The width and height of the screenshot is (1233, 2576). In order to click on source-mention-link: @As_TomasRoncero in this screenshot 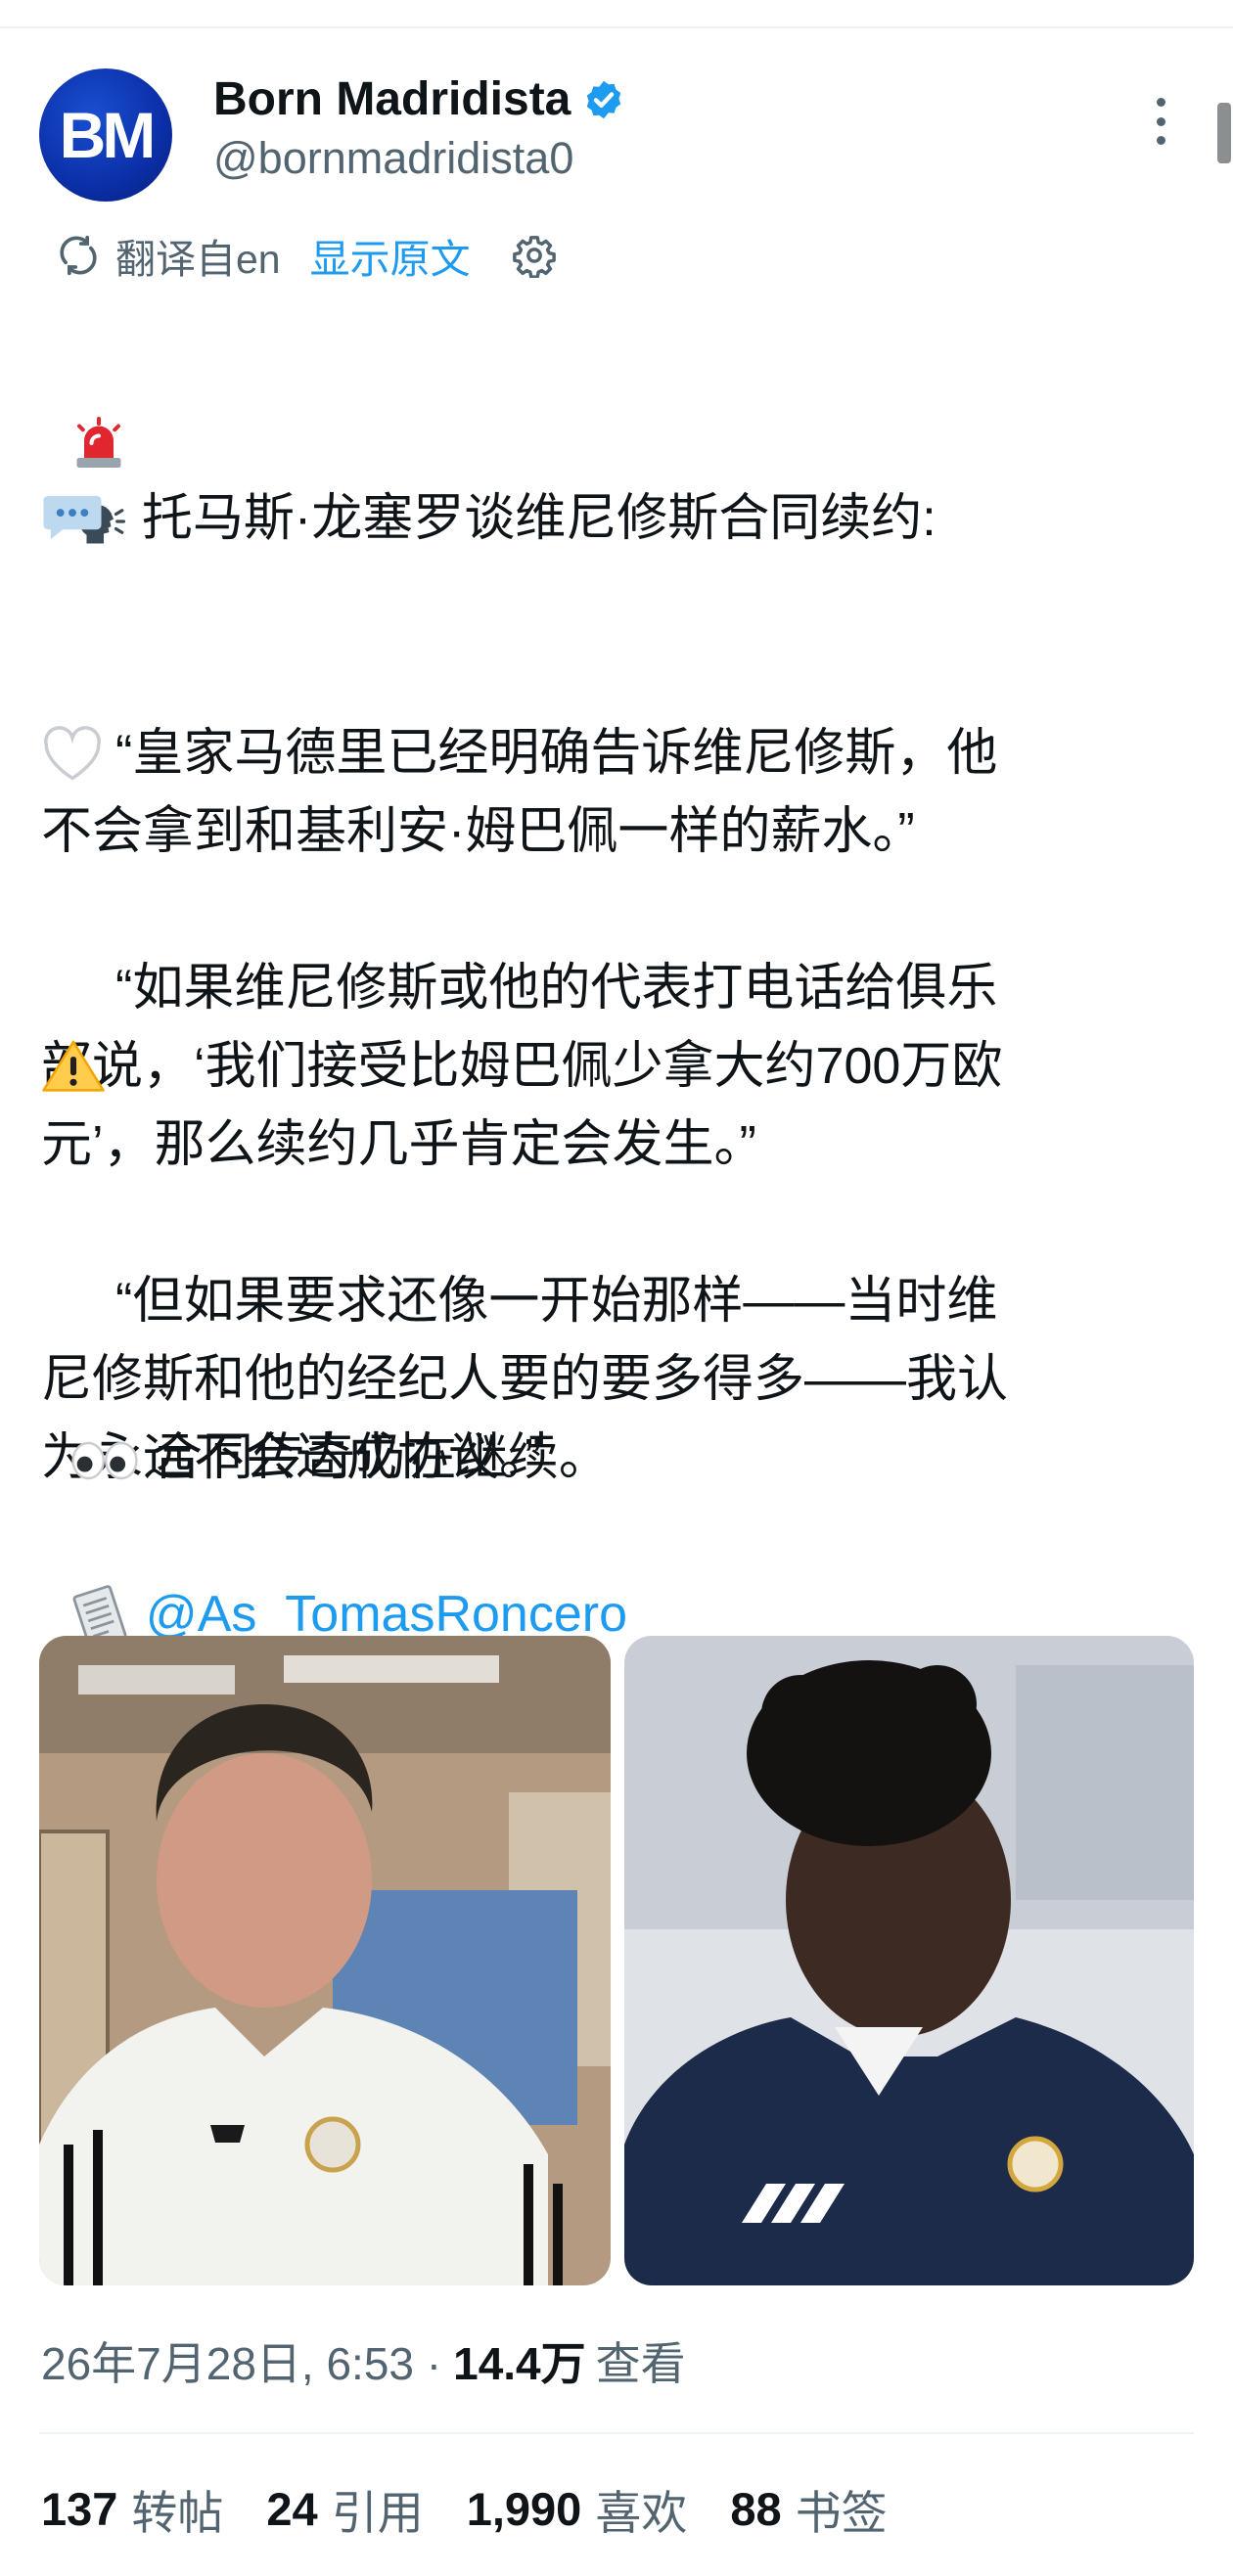, I will do `click(386, 1614)`.